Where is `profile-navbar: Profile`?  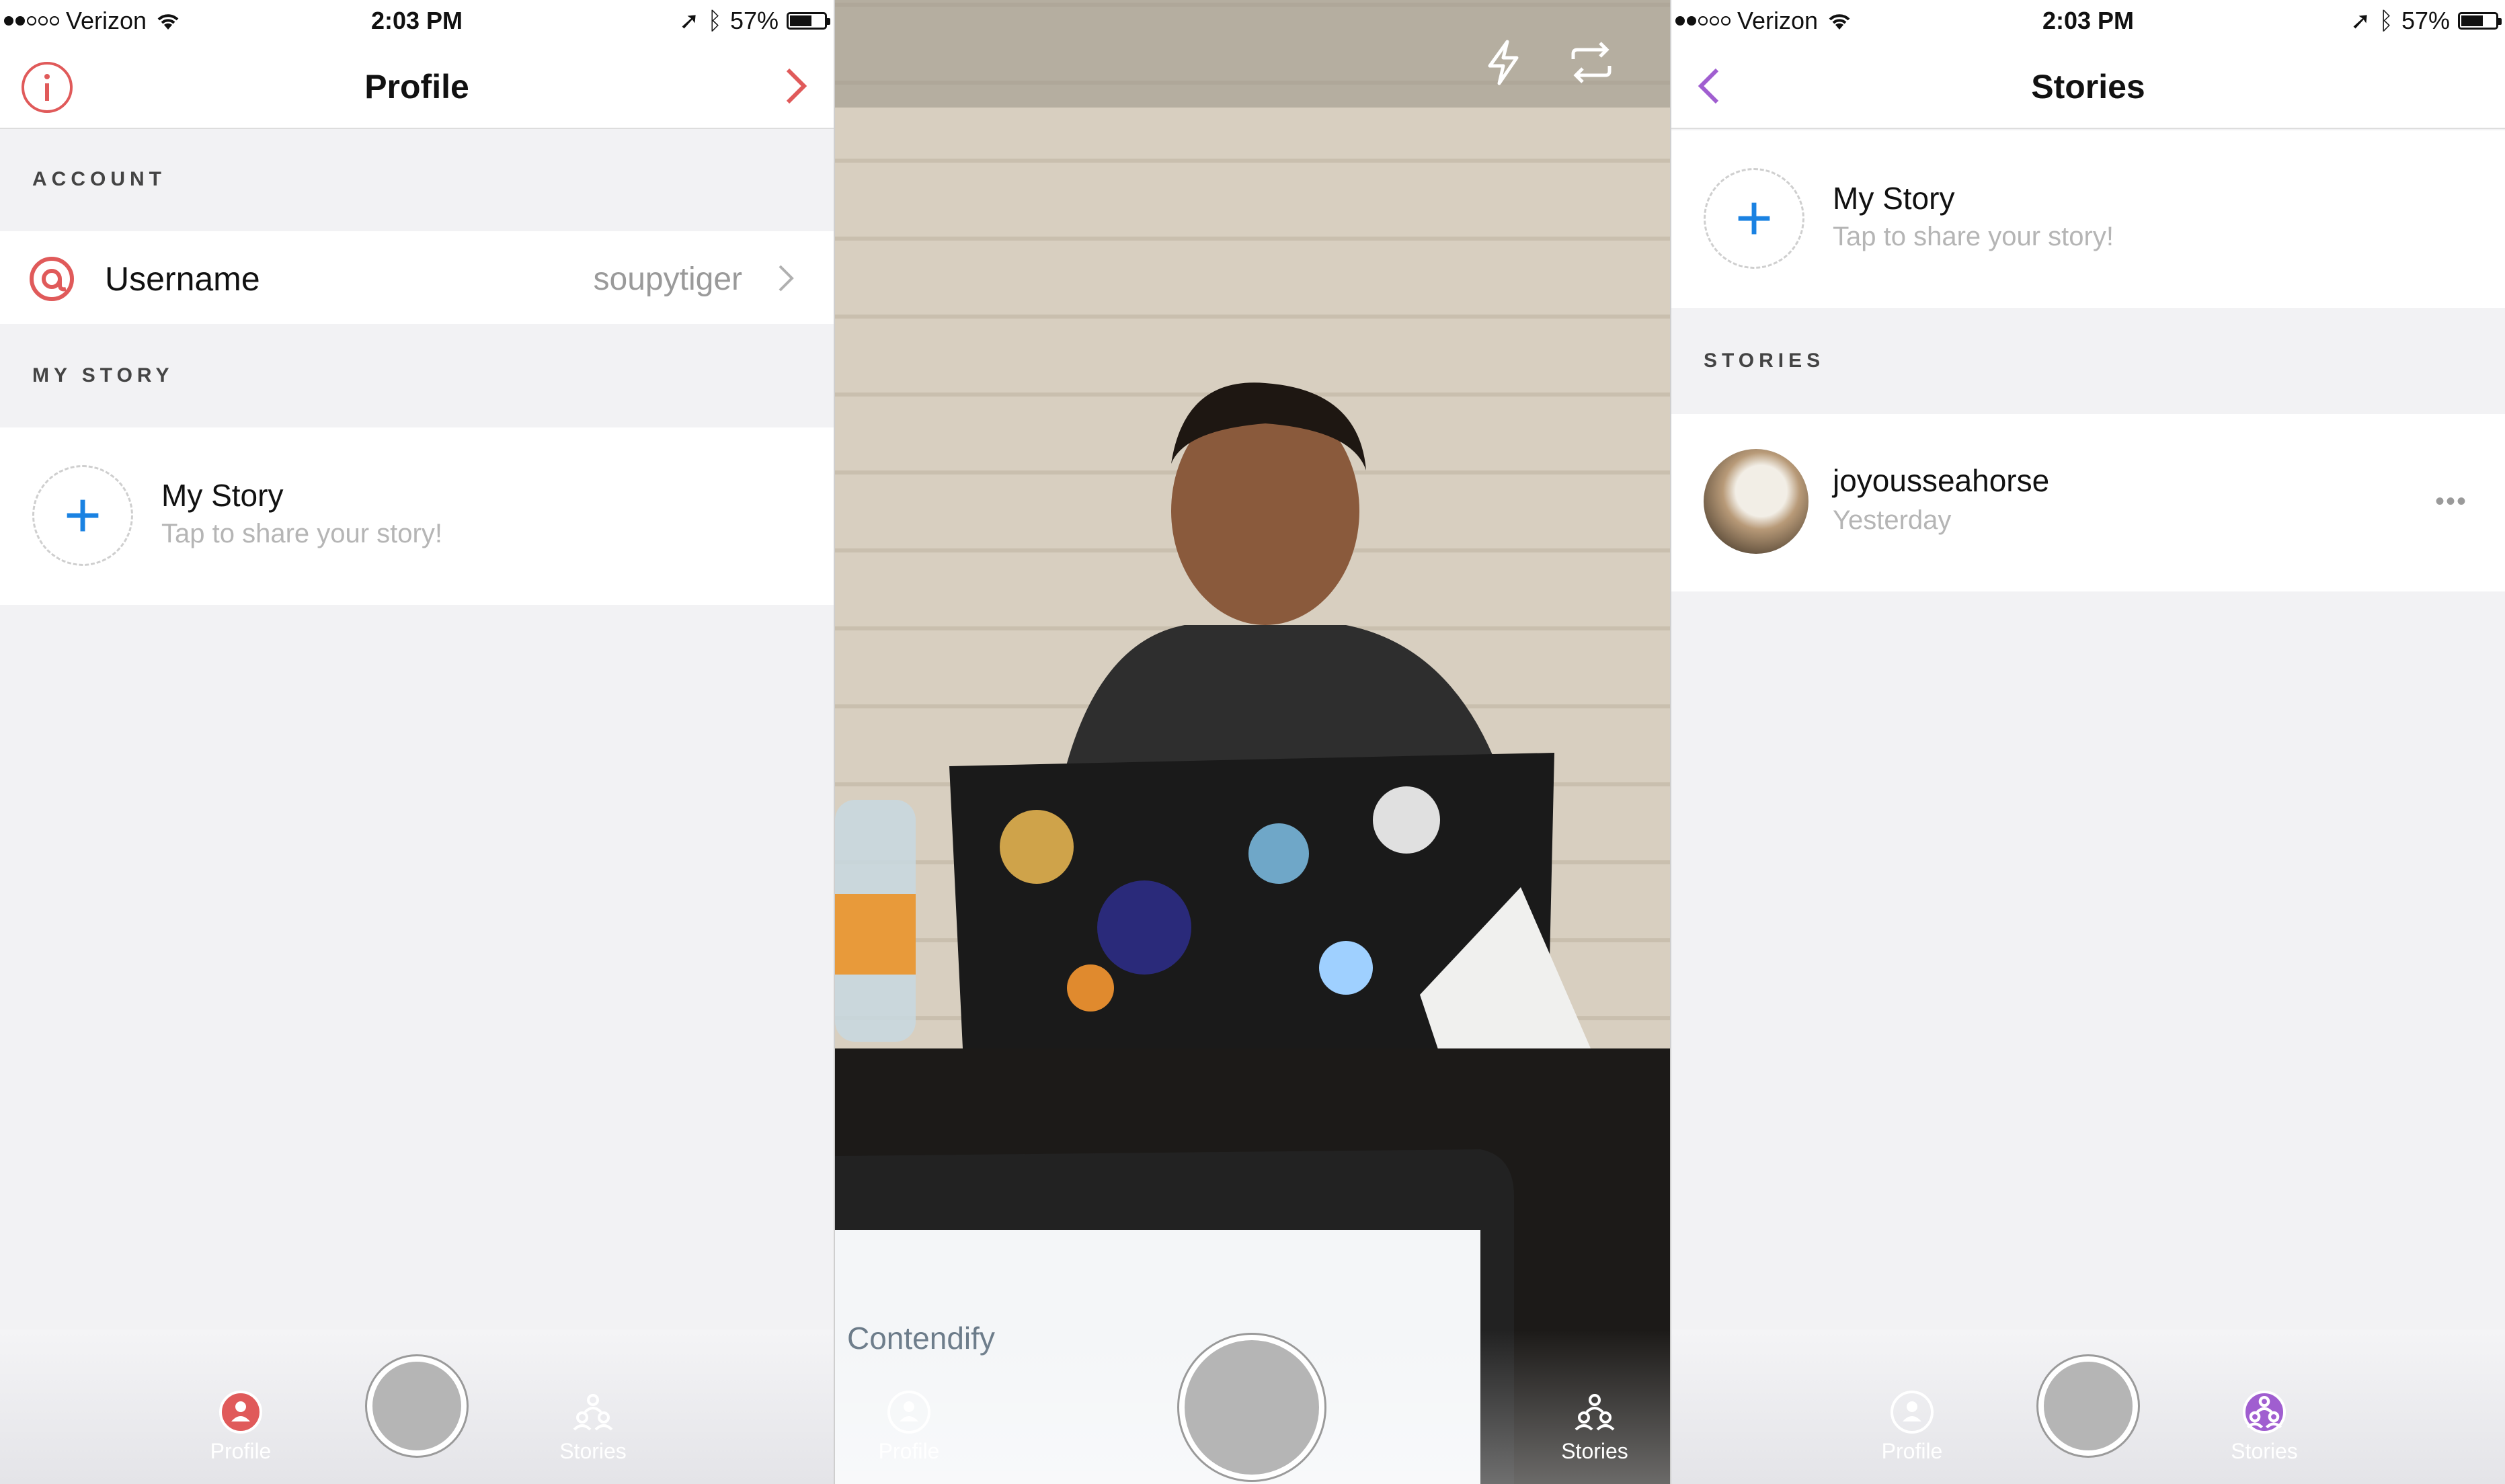
profile-navbar: Profile is located at coordinates (417, 85).